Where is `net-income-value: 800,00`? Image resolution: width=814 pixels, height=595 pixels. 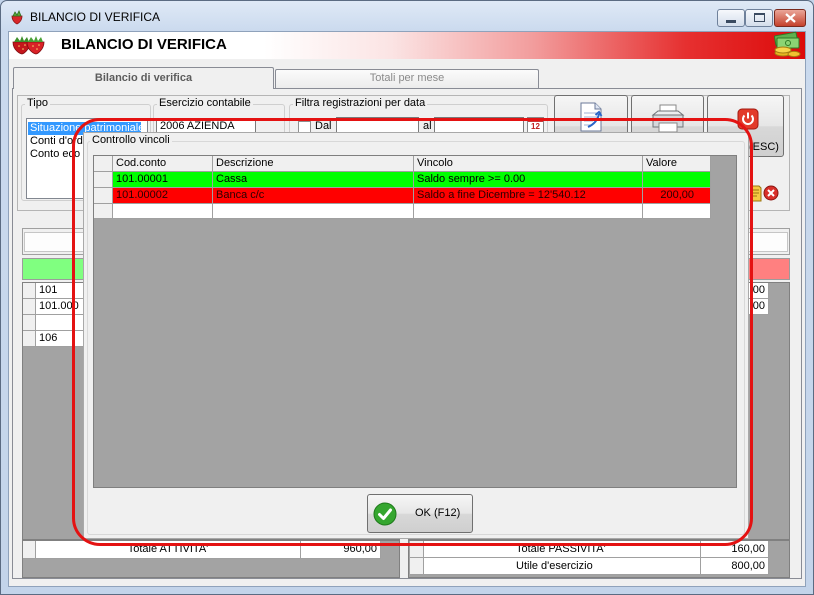 net-income-value: 800,00 is located at coordinates (735, 566).